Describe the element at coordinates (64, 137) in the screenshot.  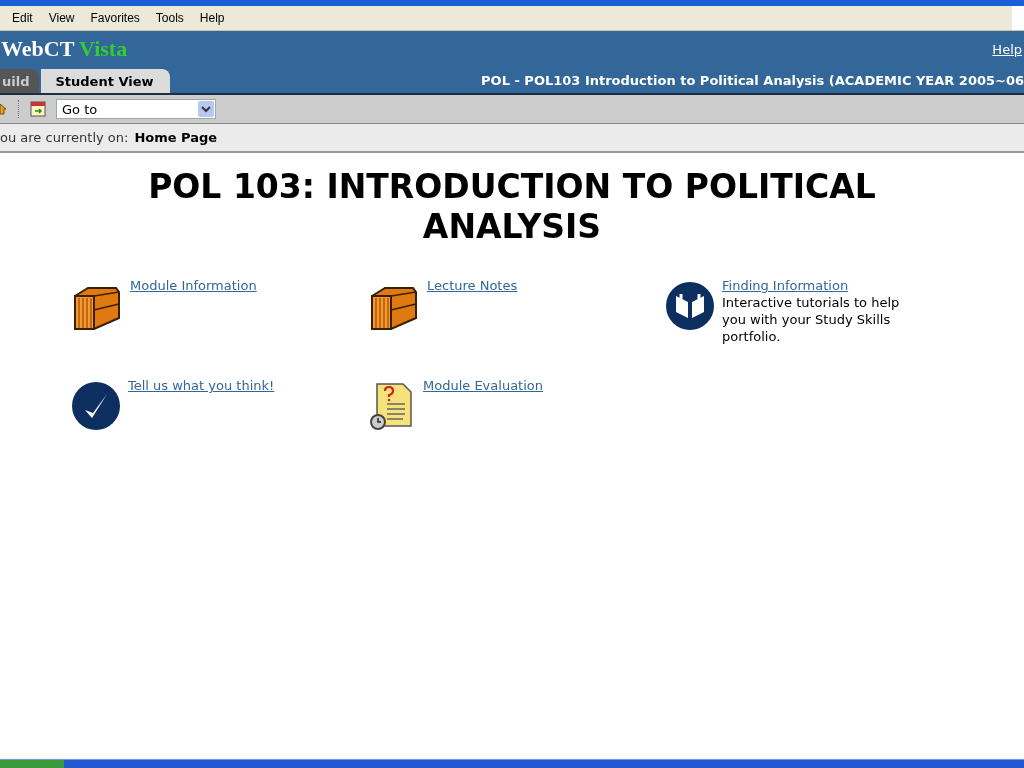
I see `breadcrumb-label: ou are currently on:` at that location.